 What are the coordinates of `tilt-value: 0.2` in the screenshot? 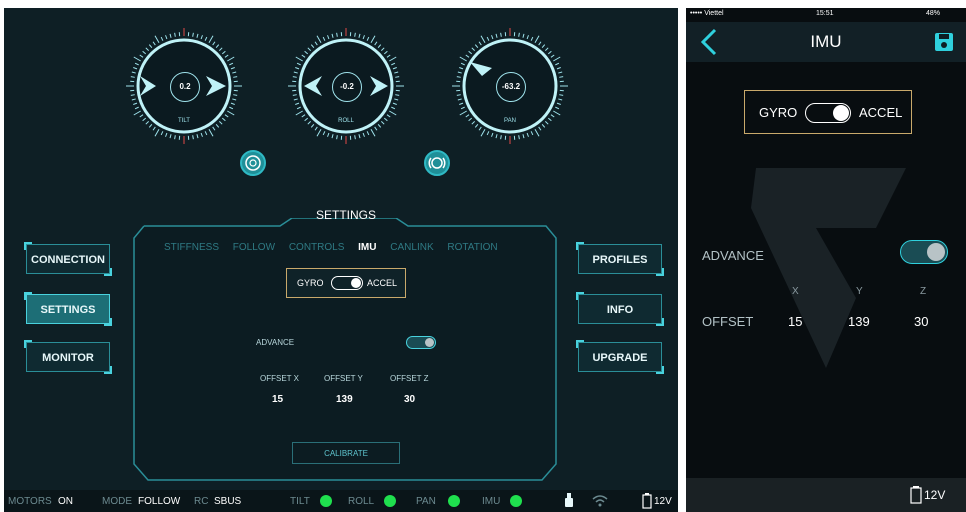 It's located at (185, 87).